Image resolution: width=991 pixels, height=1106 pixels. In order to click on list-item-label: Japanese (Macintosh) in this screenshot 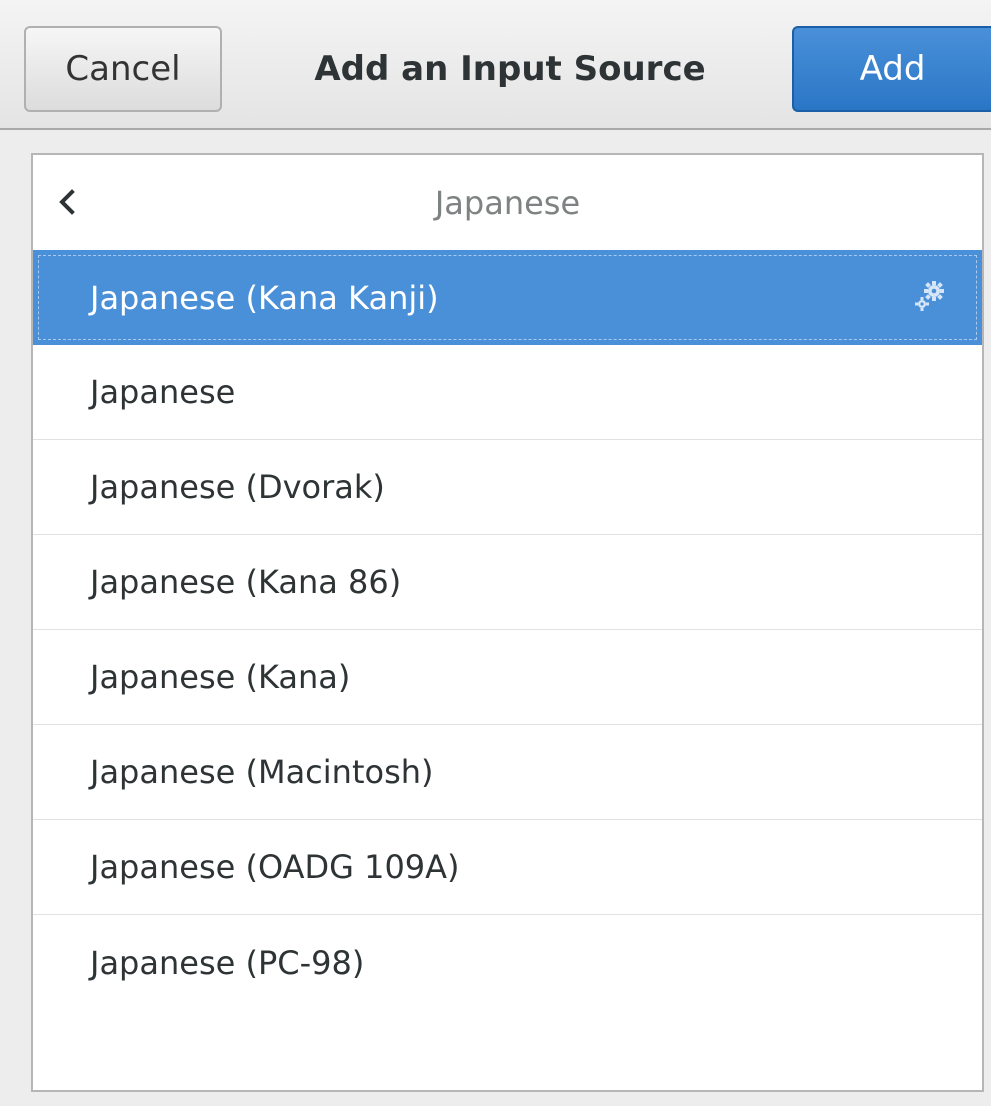, I will do `click(262, 772)`.